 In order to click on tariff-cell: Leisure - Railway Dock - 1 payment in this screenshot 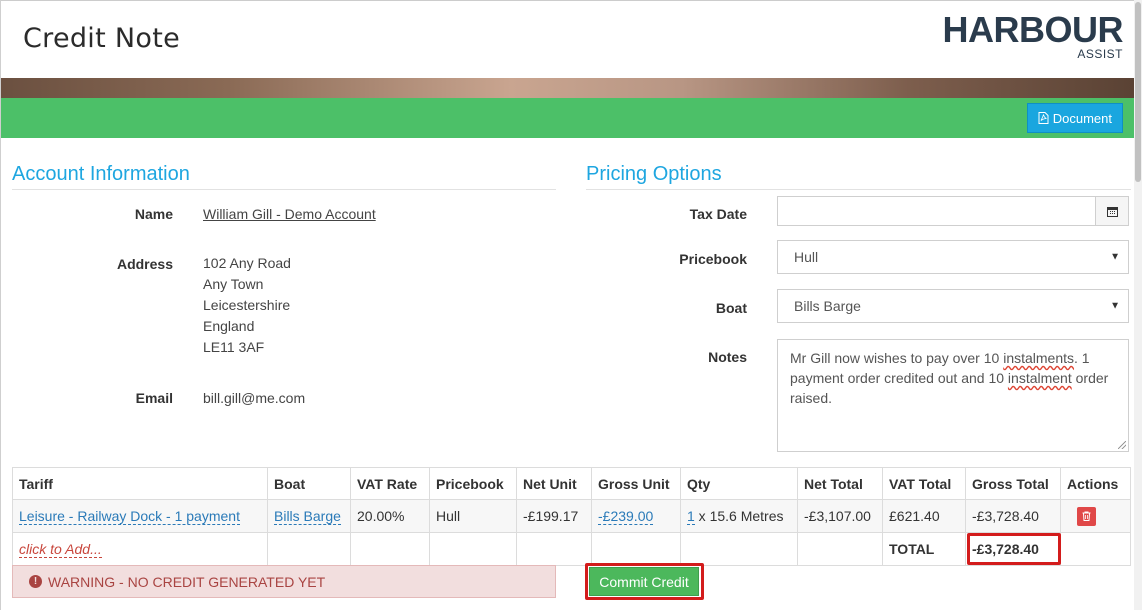, I will do `click(140, 516)`.